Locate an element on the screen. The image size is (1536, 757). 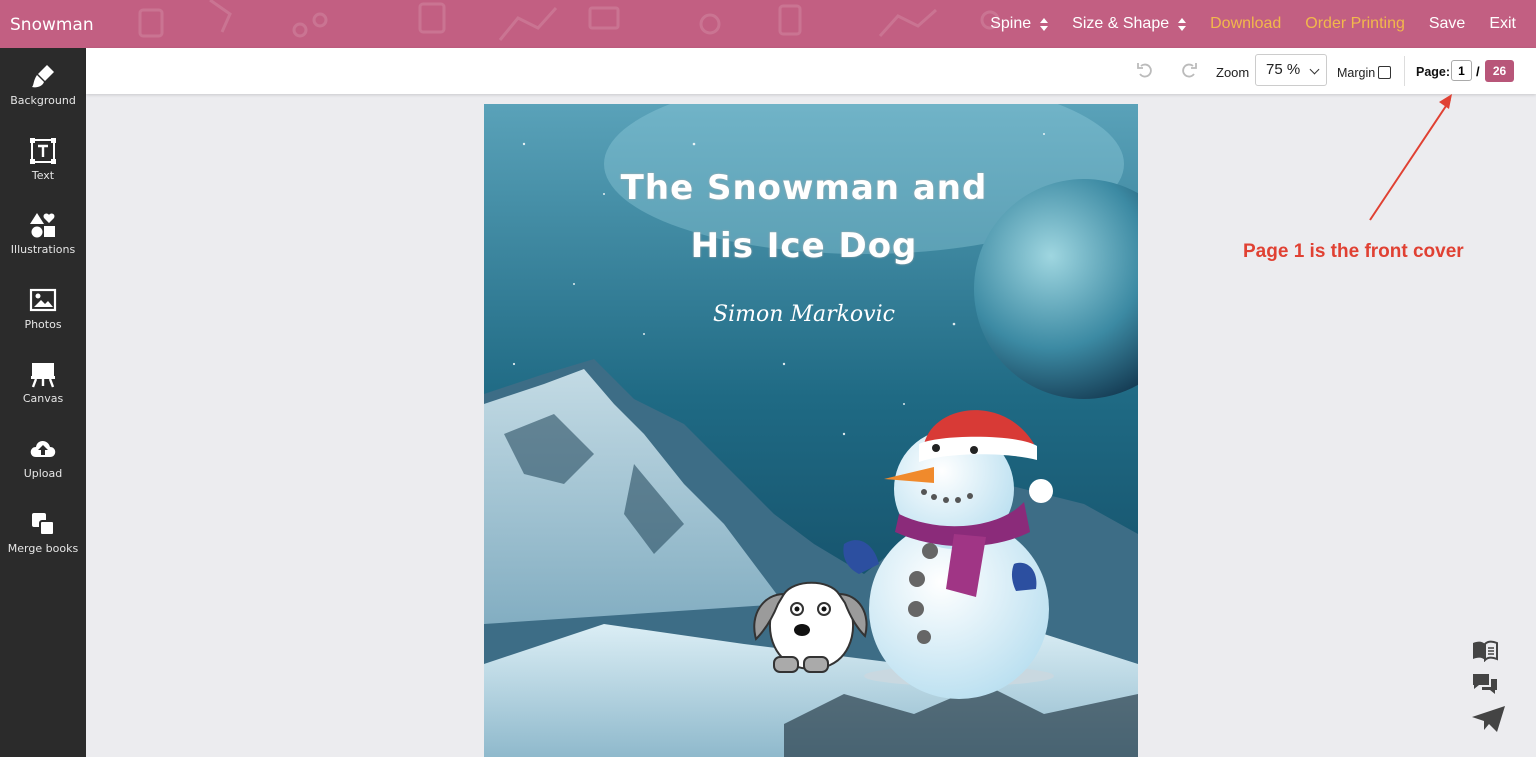
sidebar-item-upload: Upload is located at coordinates (43, 470).